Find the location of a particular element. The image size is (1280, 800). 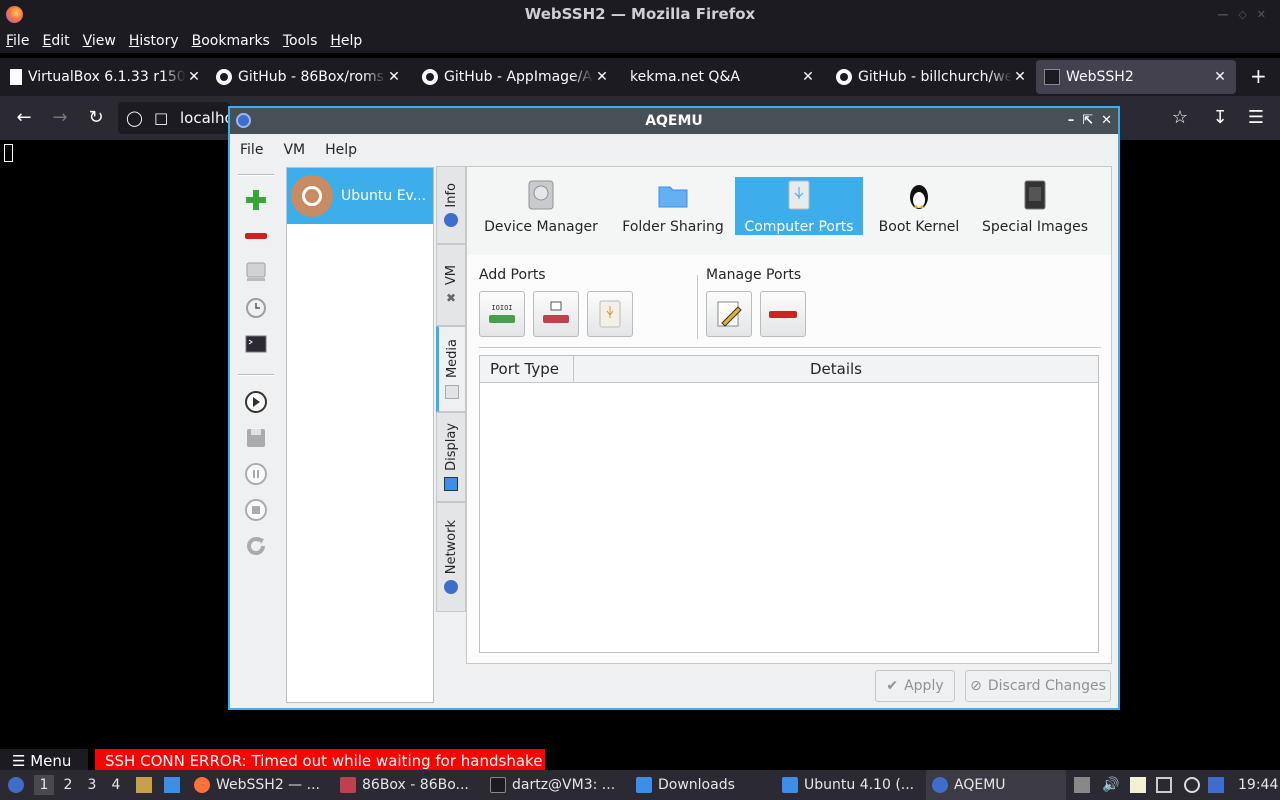

aqemu-menu-file: File is located at coordinates (251, 150).